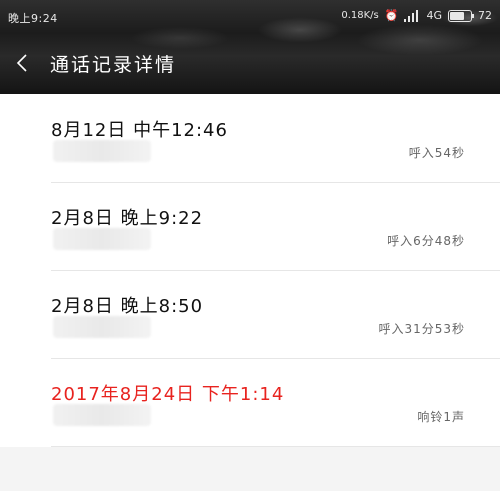 Image resolution: width=500 pixels, height=491 pixels. Describe the element at coordinates (426, 241) in the screenshot. I see `record-duration: 呼入6分48秒` at that location.